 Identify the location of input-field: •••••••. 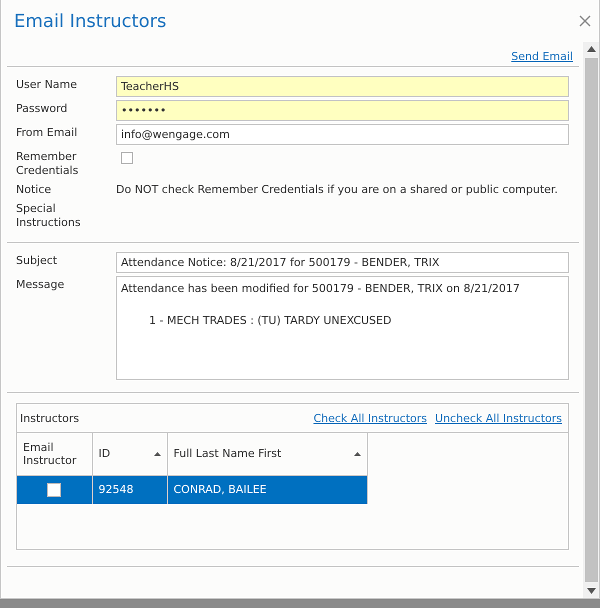
(342, 110).